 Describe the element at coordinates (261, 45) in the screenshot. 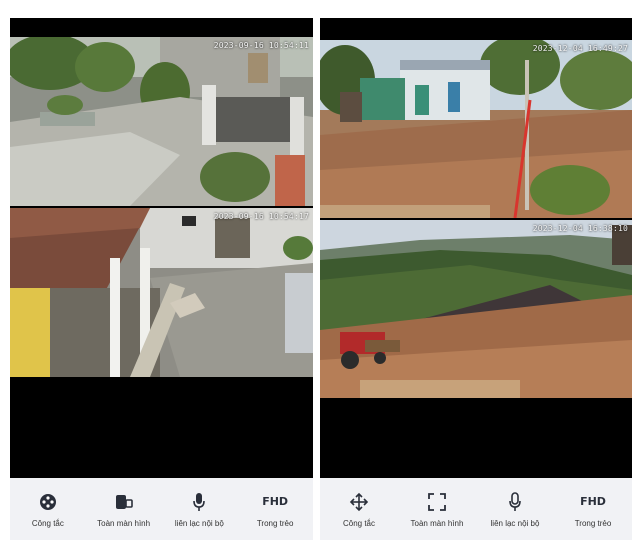

I see `camera-timestamp: 2023-09-16 10:54:11` at that location.